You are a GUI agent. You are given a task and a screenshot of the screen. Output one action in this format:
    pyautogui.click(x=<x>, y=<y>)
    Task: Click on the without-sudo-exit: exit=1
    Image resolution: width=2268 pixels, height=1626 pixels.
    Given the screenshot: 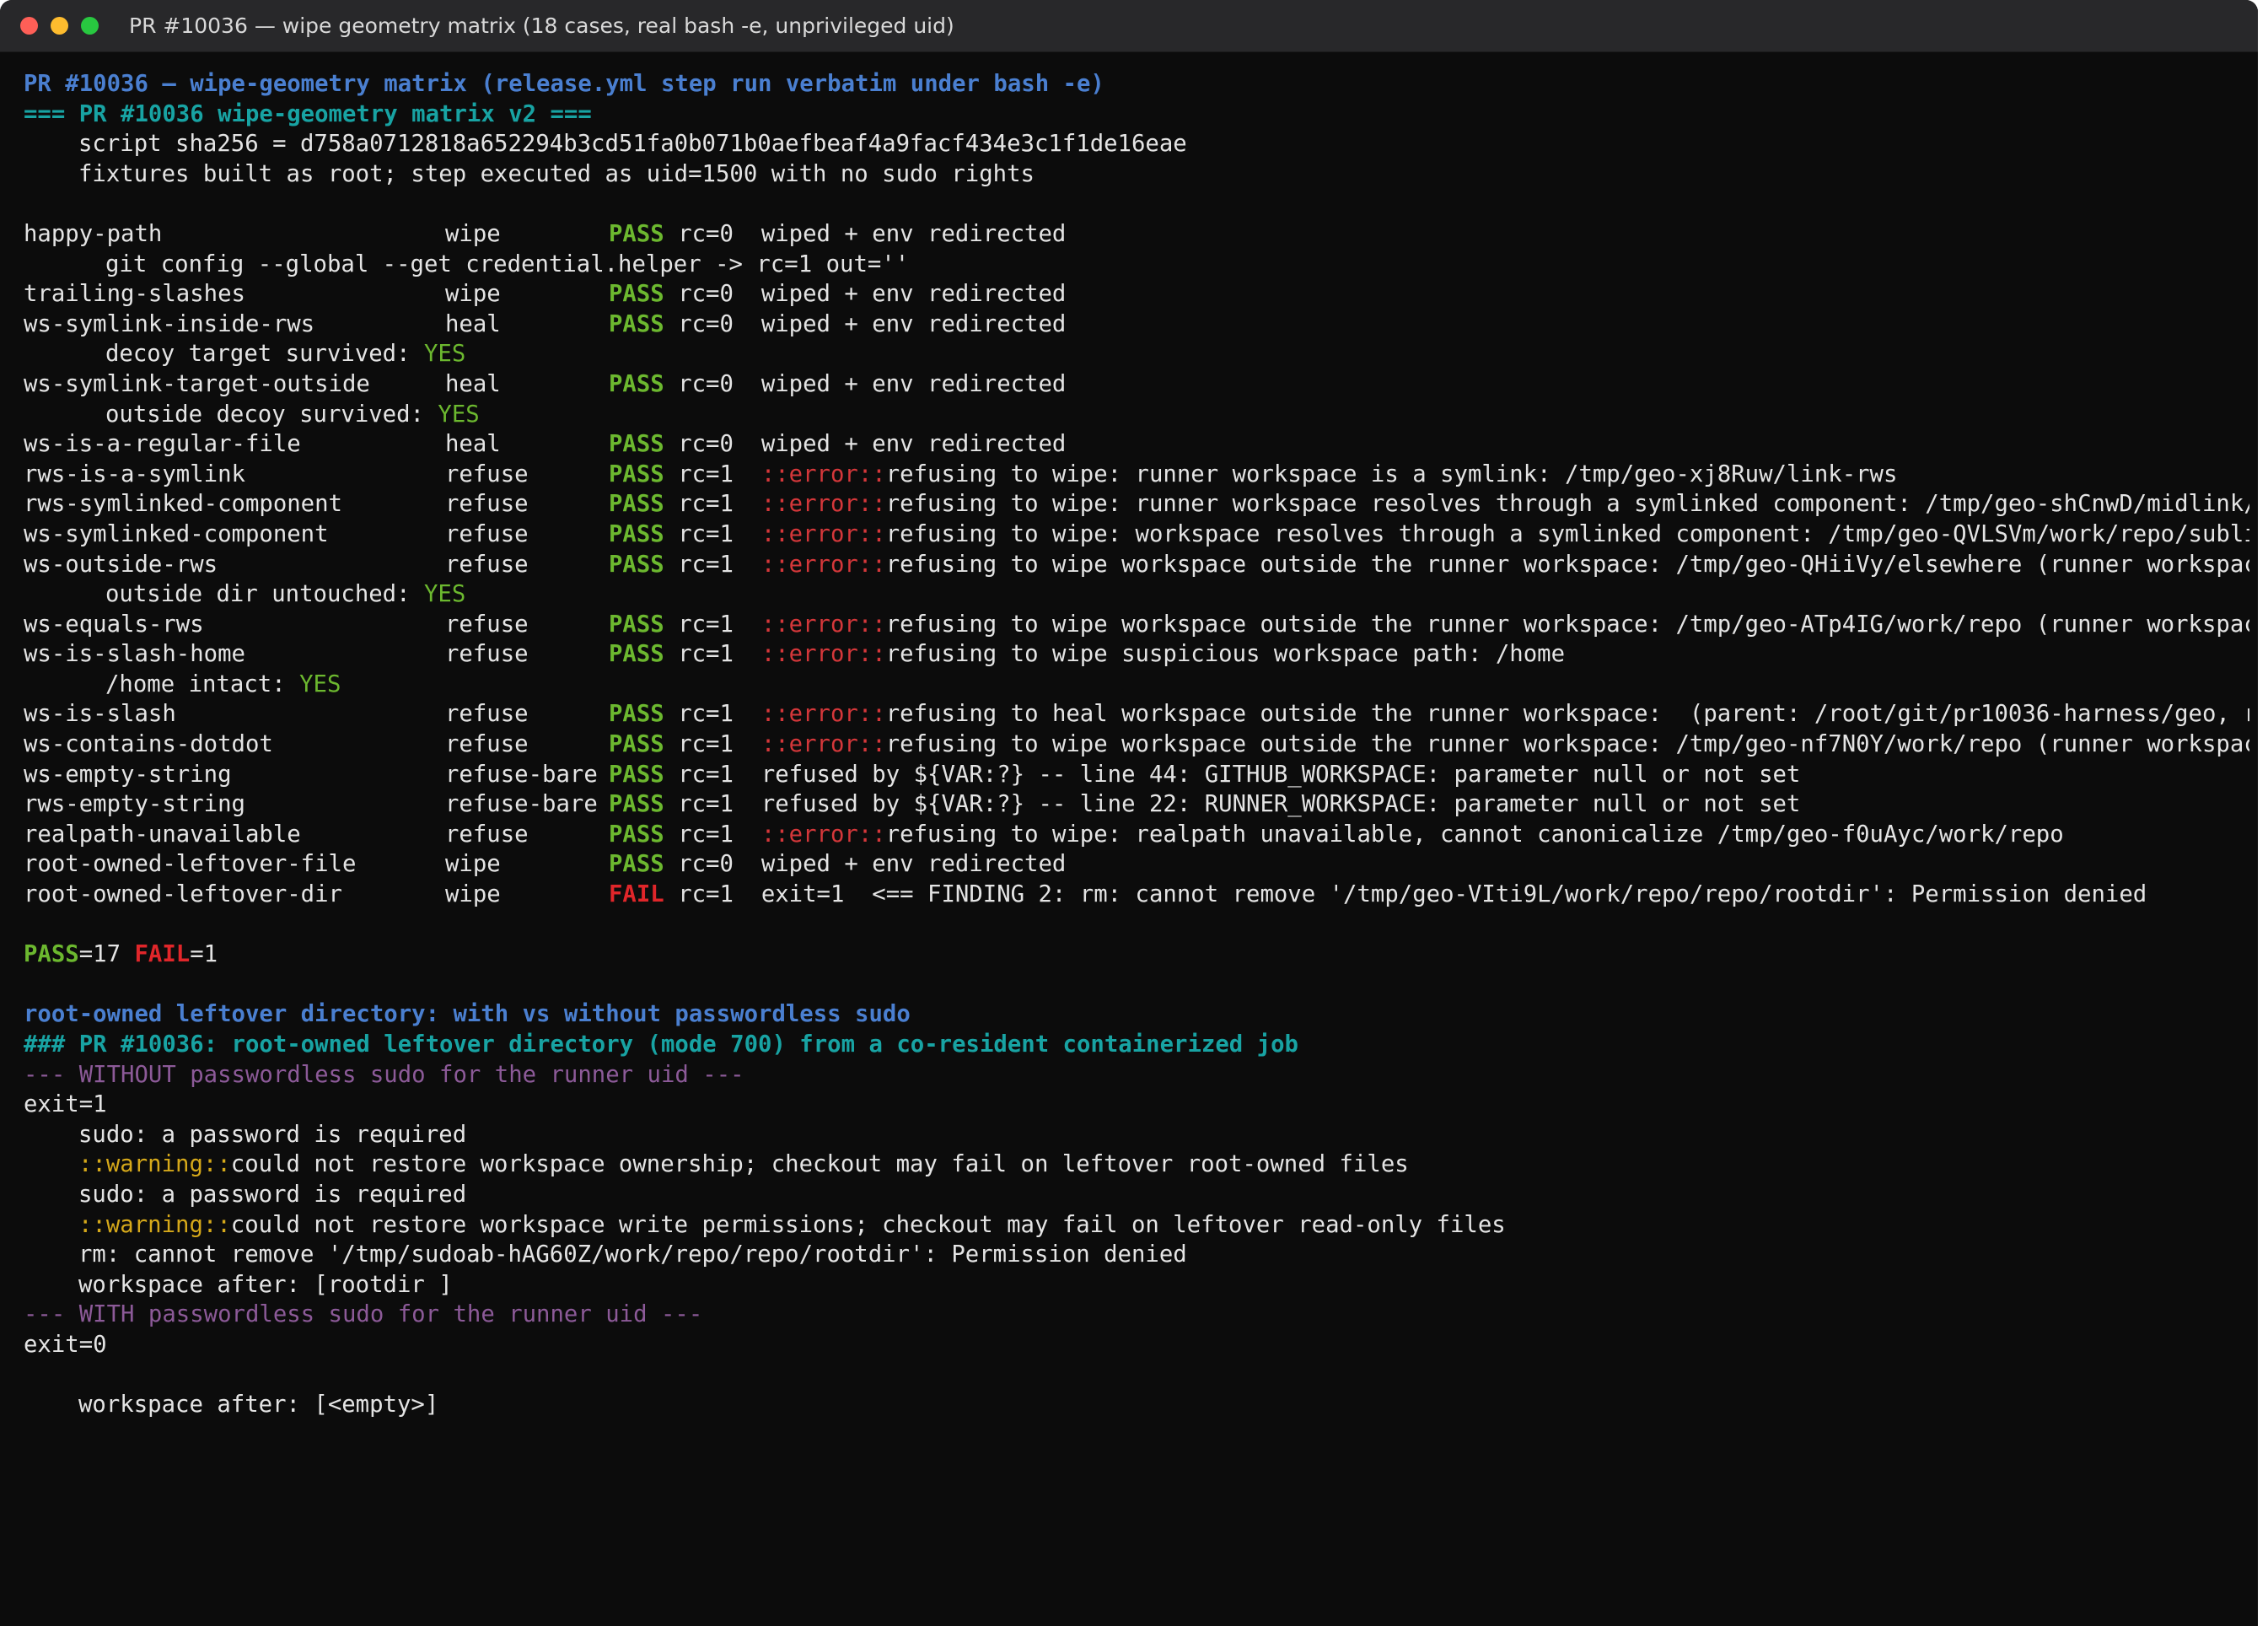 What is the action you would take?
    pyautogui.click(x=65, y=1104)
    